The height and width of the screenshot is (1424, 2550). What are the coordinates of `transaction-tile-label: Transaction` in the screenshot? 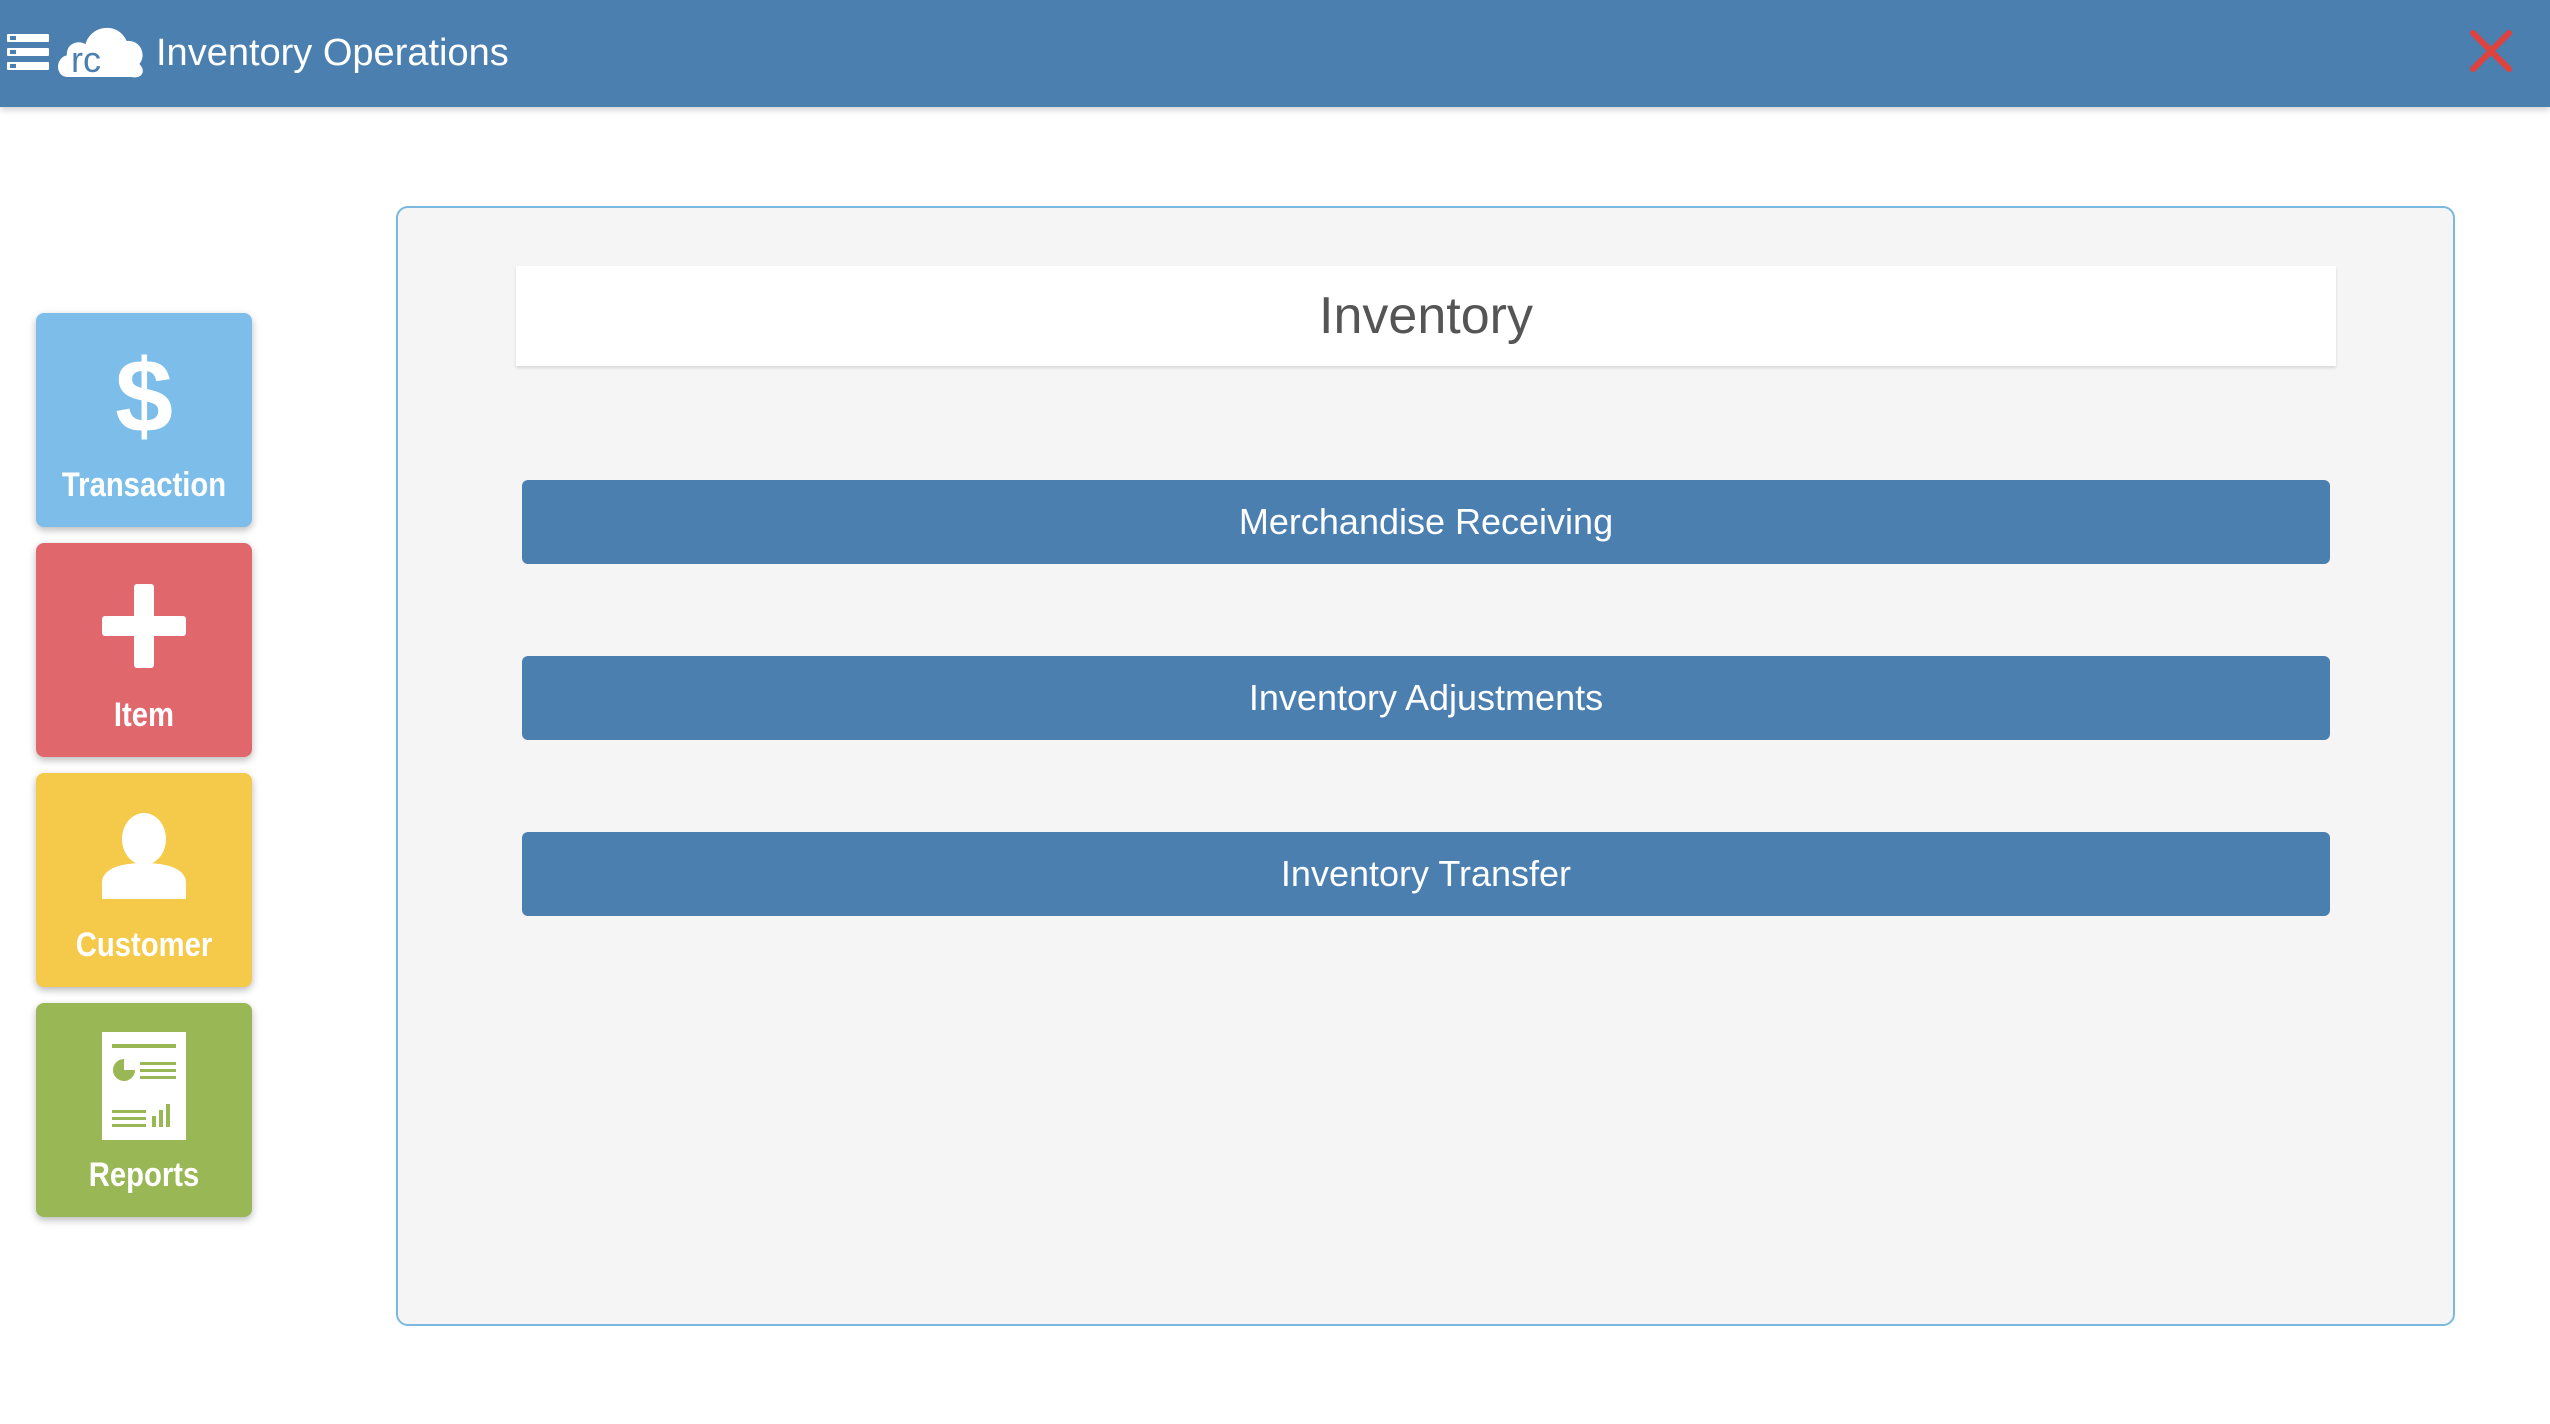 It's located at (144, 485).